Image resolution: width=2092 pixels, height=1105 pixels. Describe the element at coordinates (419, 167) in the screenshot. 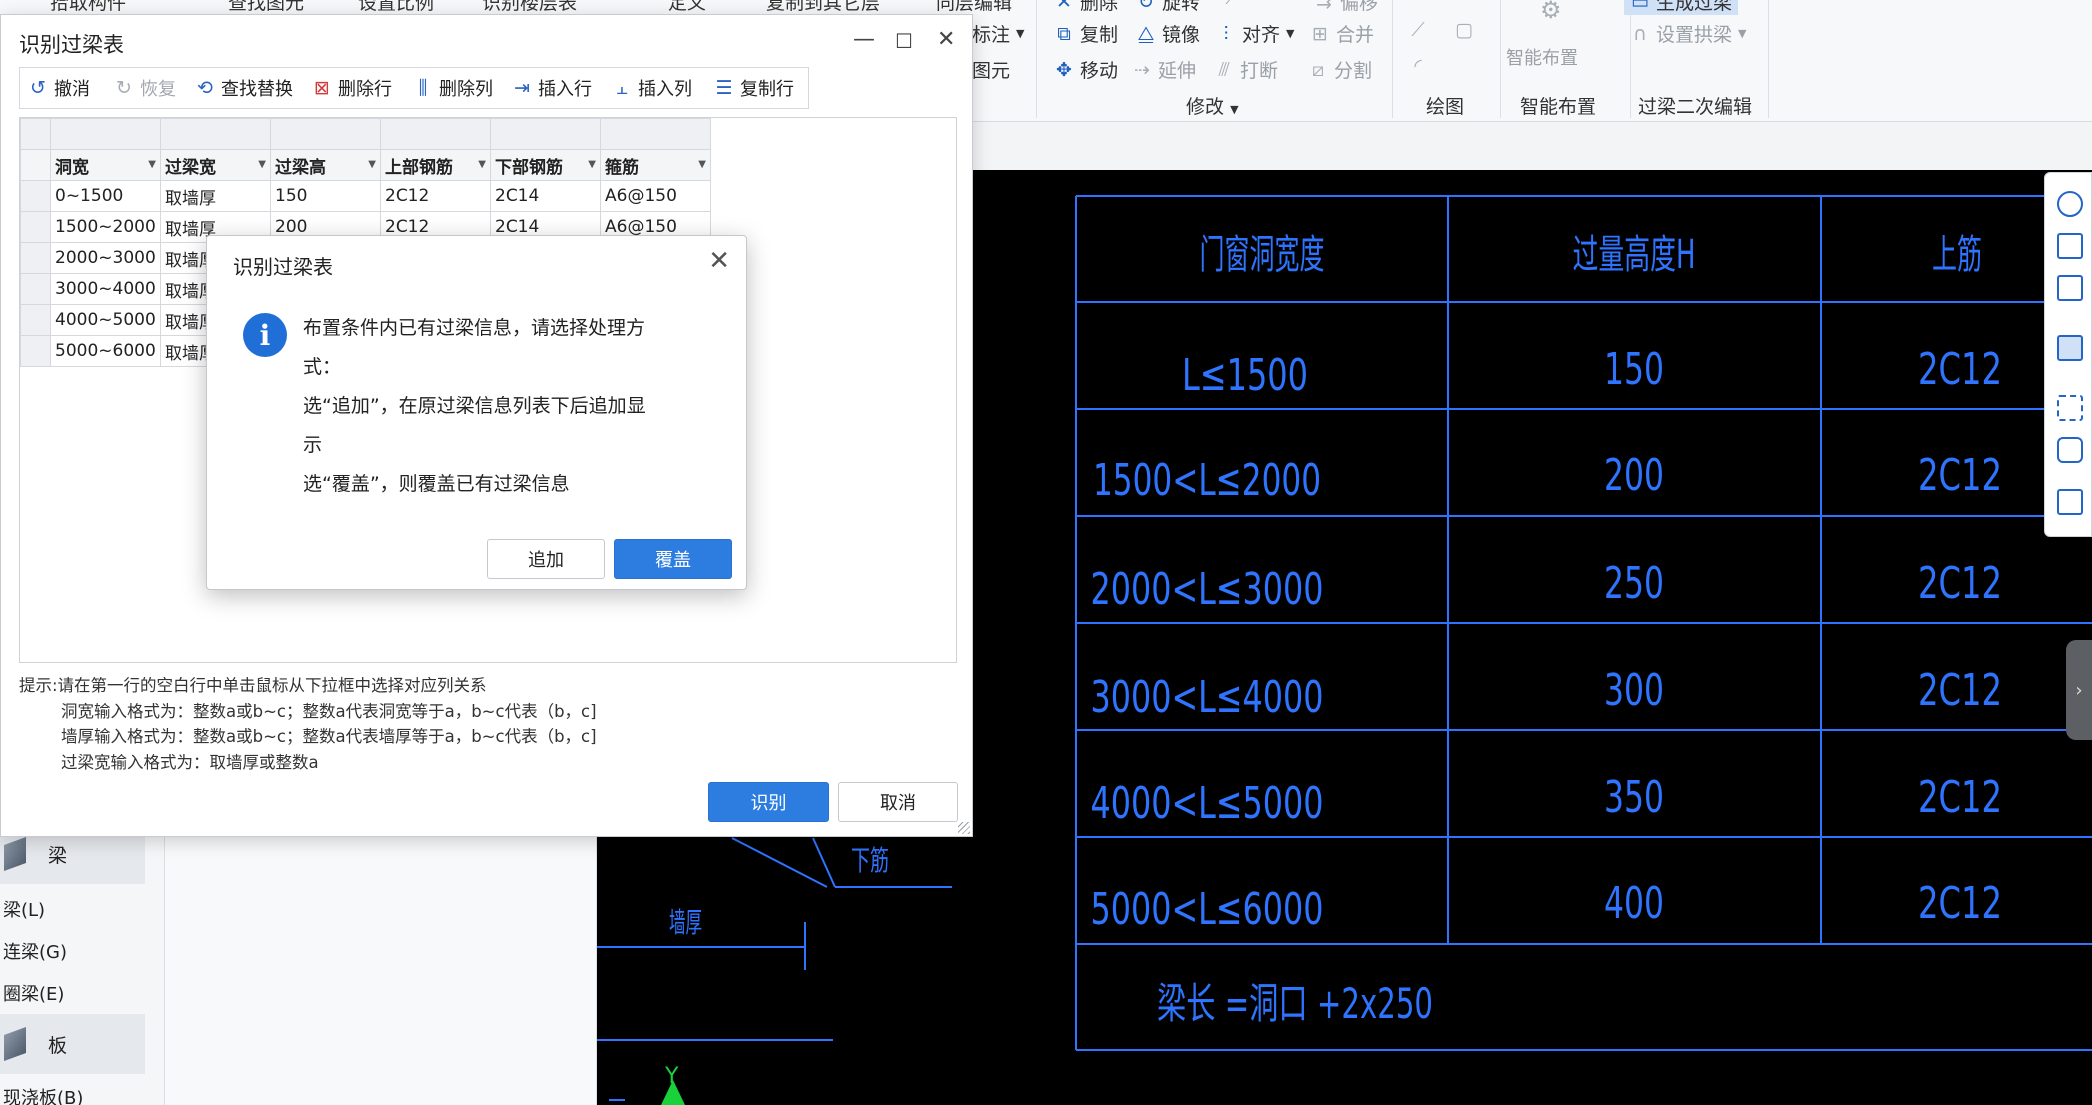

I see `column-header-label: 上部钢筋` at that location.